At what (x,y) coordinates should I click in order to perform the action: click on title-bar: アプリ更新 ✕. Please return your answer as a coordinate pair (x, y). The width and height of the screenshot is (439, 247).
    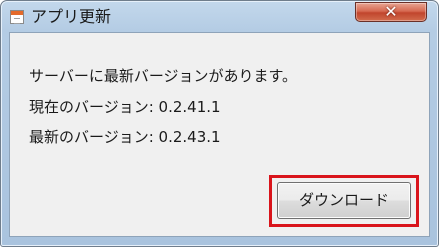
    Looking at the image, I should click on (219, 17).